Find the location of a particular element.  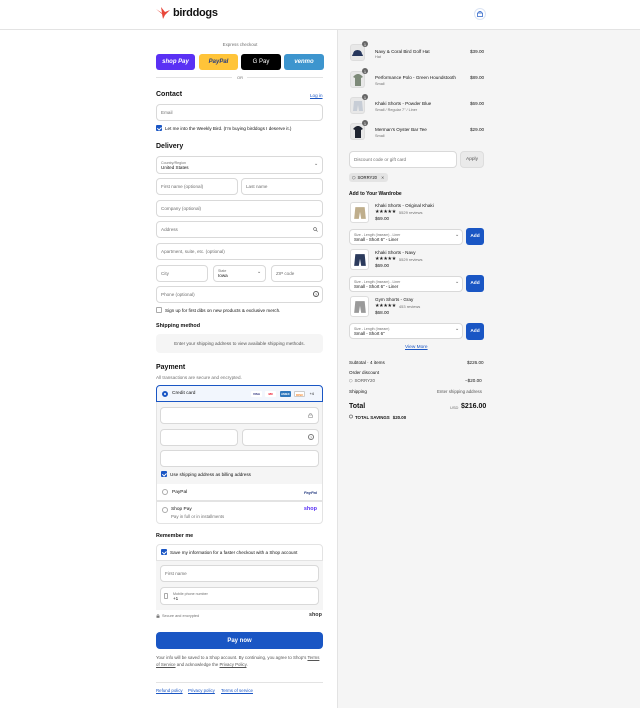

name-on-card-field is located at coordinates (239, 458).